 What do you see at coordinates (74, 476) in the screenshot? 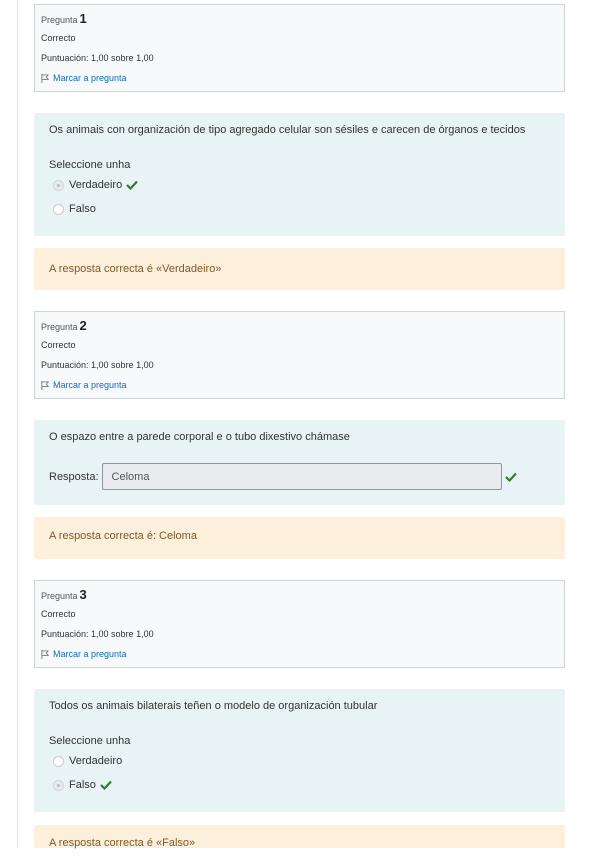
I see `answer-label: Resposta:` at bounding box center [74, 476].